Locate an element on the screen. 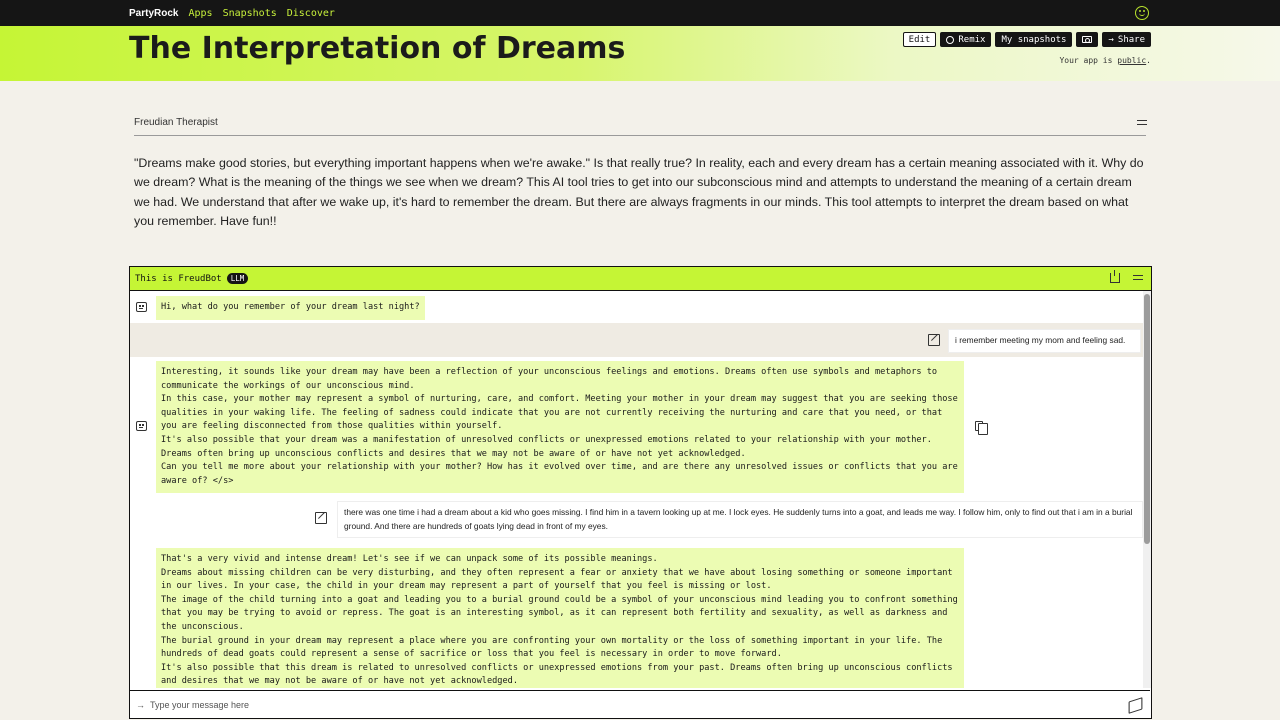 This screenshot has height=720, width=1280. section-title: Freudian Therapist is located at coordinates (176, 122).